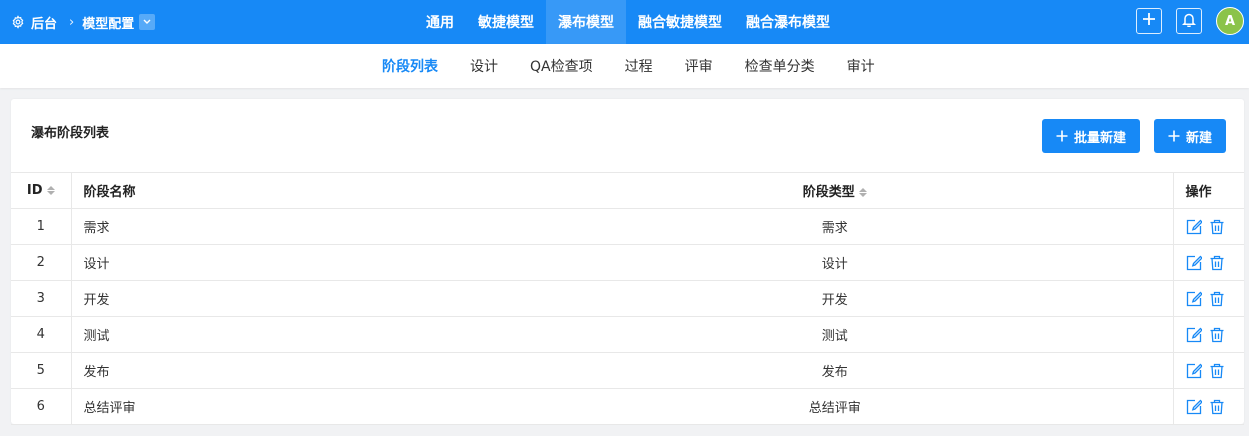 Image resolution: width=1249 pixels, height=436 pixels. I want to click on chevron-right-icon: ›, so click(72, 22).